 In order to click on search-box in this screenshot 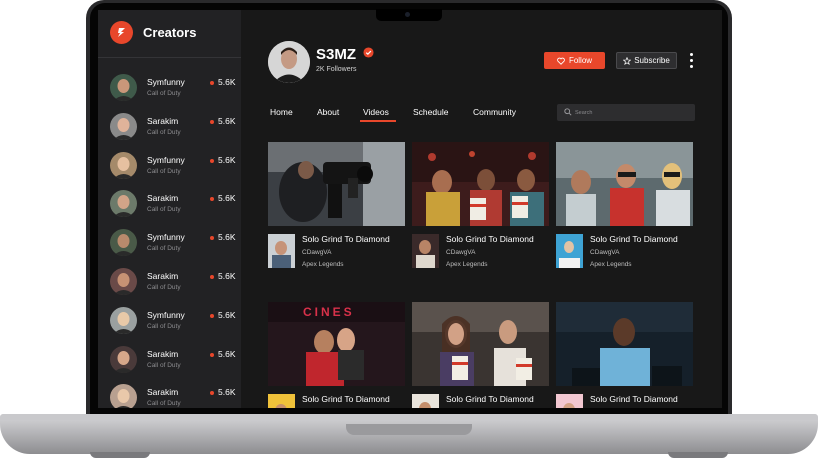, I will do `click(626, 112)`.